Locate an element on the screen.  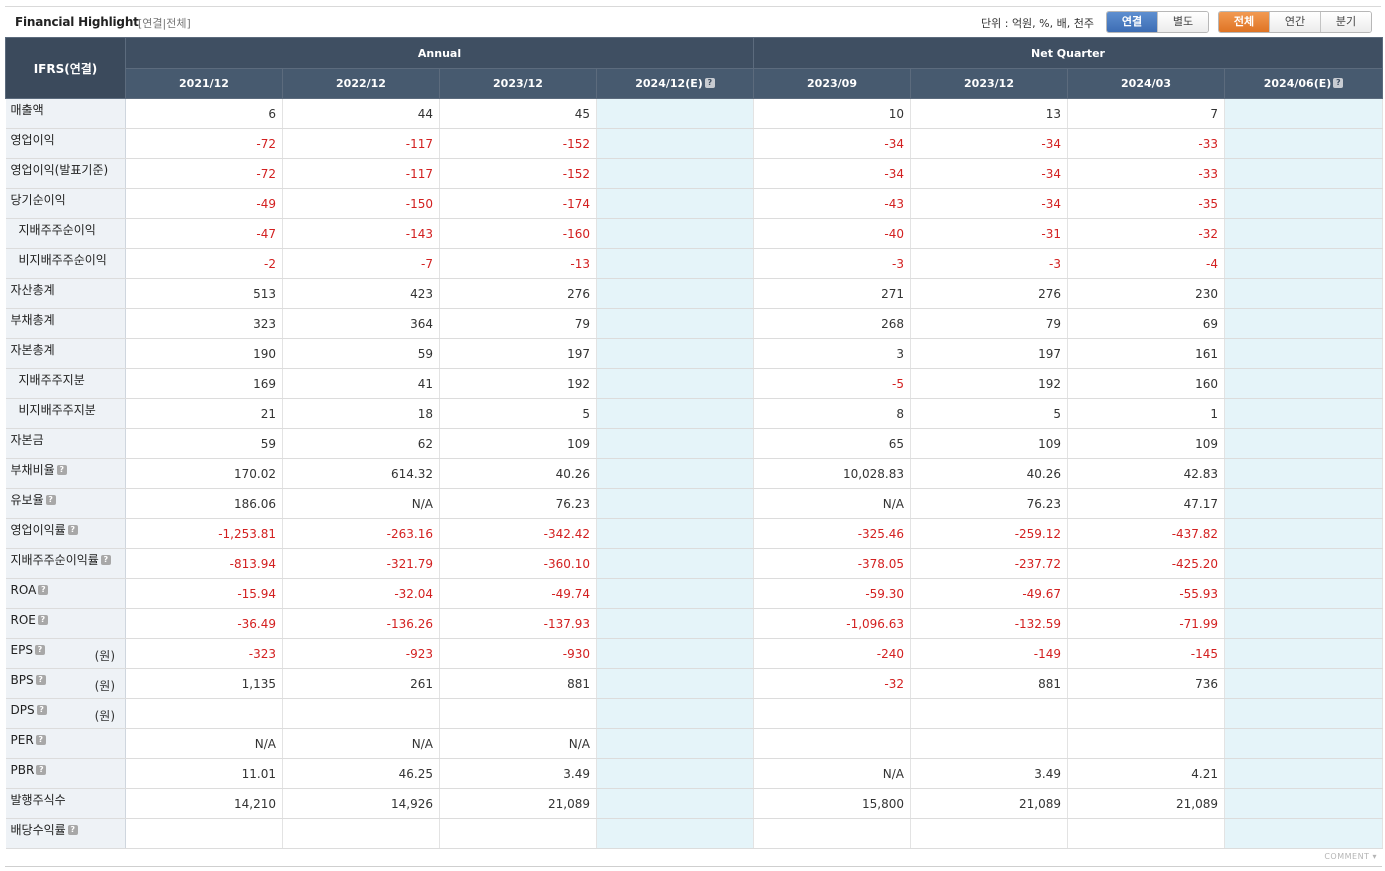
table-cell: 40.26 is located at coordinates (989, 473).